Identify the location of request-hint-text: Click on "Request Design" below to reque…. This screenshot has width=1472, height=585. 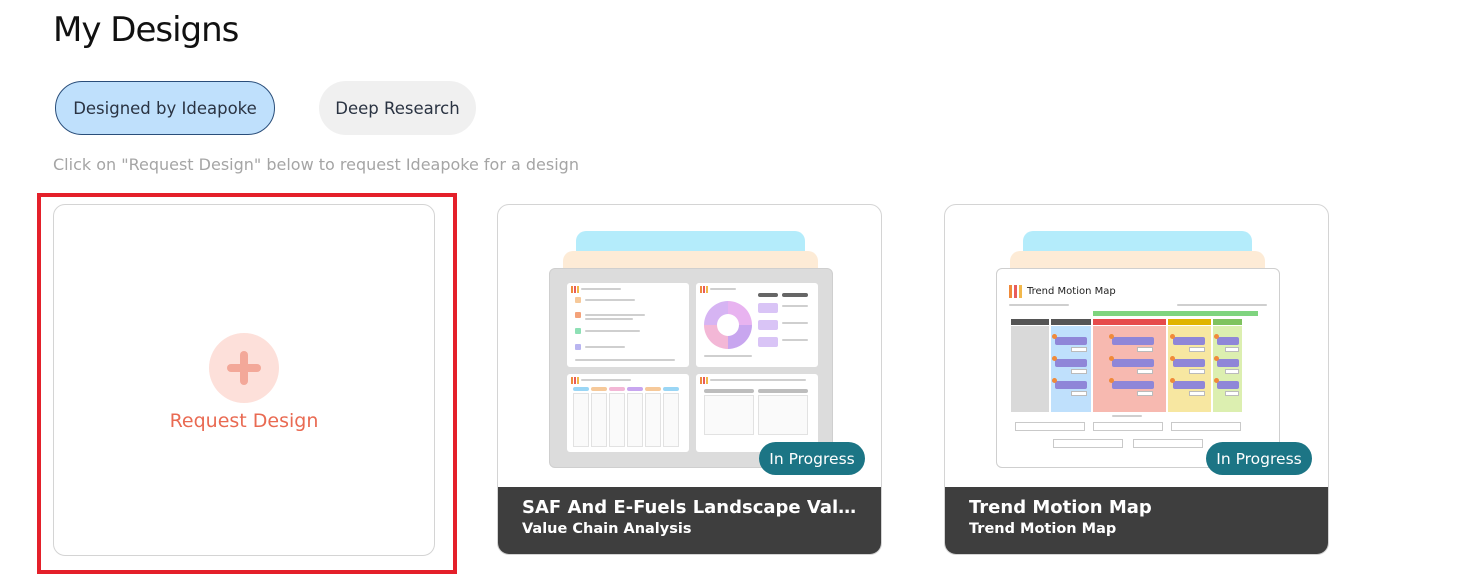
(316, 164).